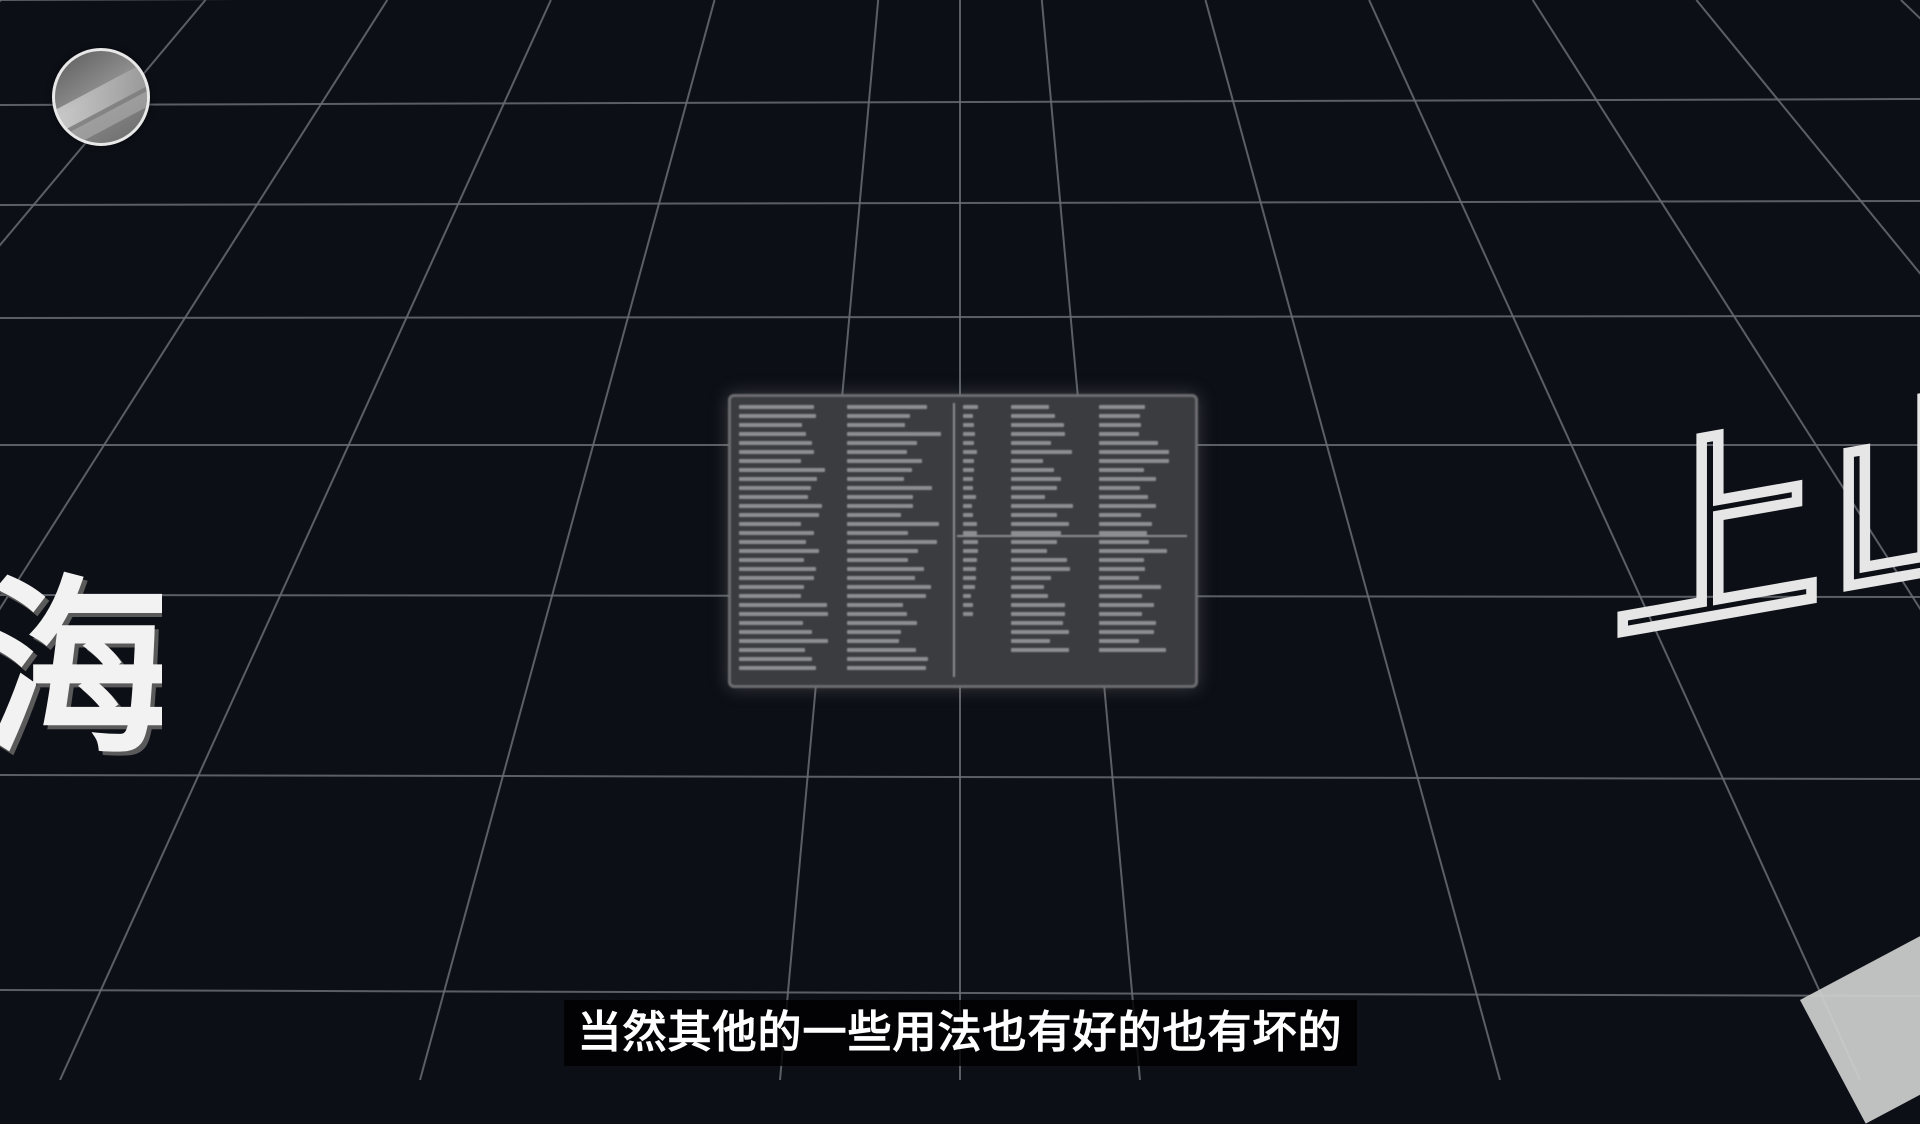  Describe the element at coordinates (81, 670) in the screenshot. I see `left-large-character: 海` at that location.